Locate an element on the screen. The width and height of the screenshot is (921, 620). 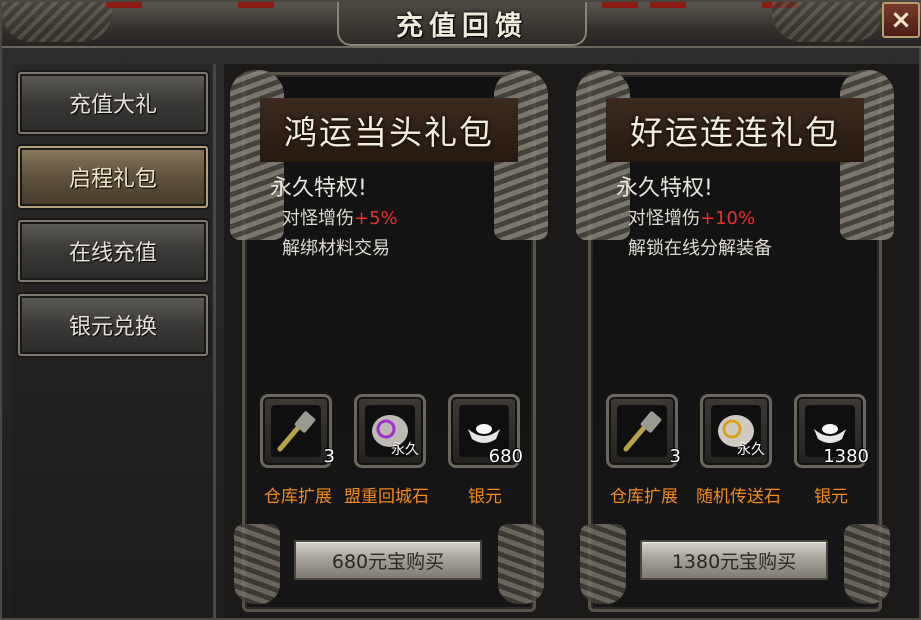
pack-title-bar: 鸿运当头礼包 is located at coordinates (389, 130).